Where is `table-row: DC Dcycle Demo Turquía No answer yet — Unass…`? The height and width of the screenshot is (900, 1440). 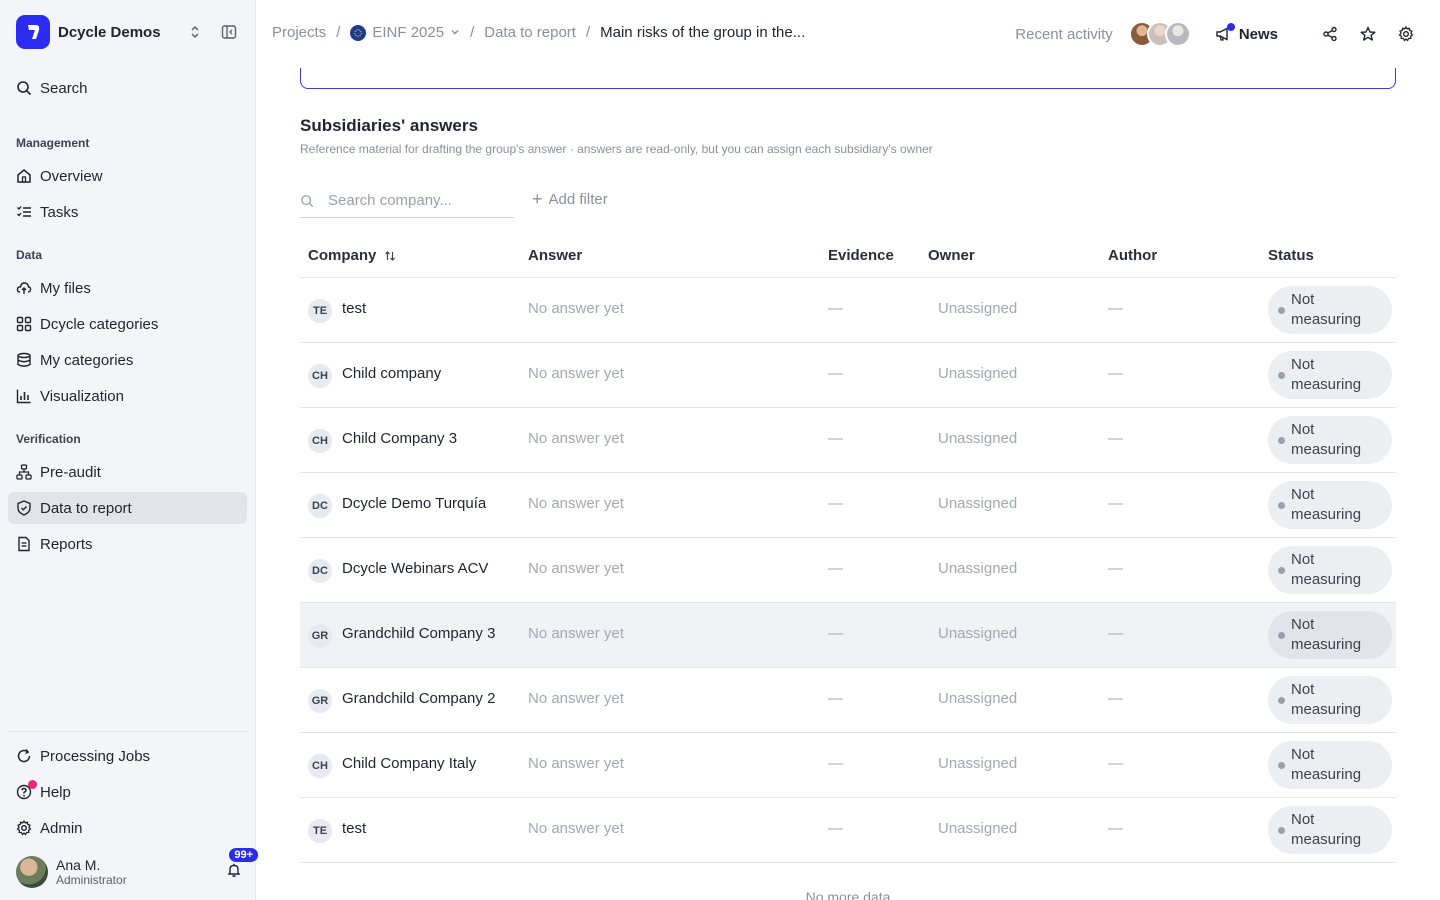
table-row: DC Dcycle Demo Turquía No answer yet — Unass… is located at coordinates (848, 505).